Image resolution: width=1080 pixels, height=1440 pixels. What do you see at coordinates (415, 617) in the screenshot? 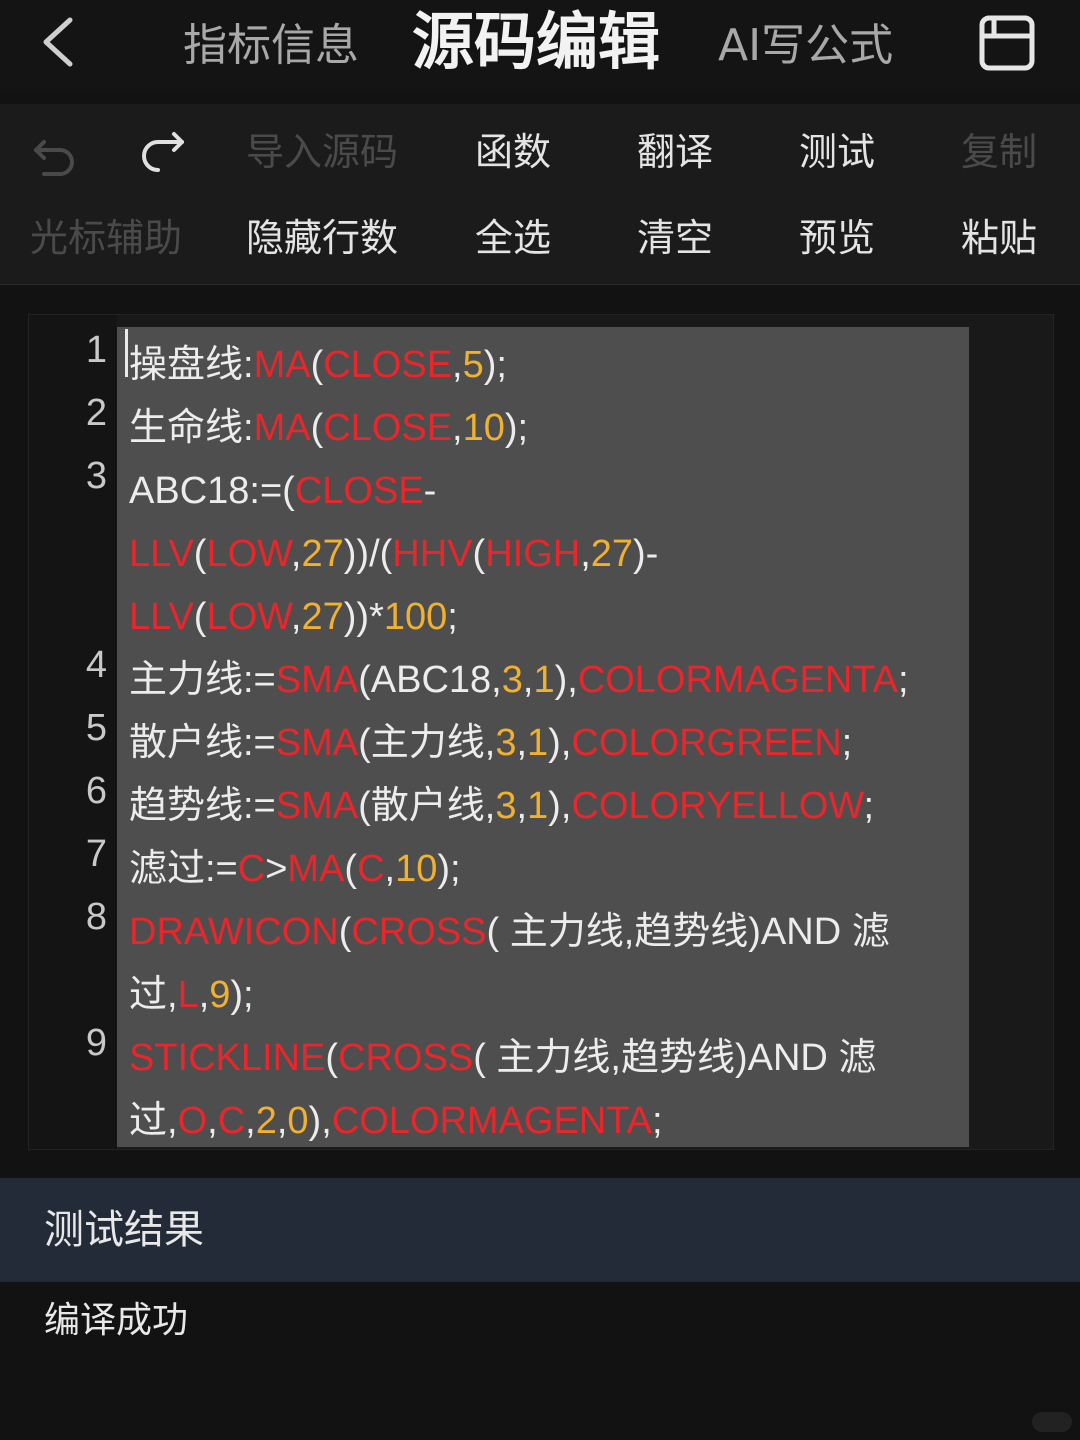
I see `code-token: 100` at bounding box center [415, 617].